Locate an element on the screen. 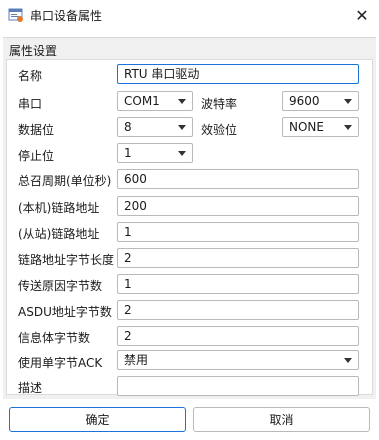 This screenshot has height=440, width=379. parity-label: 效验位 is located at coordinates (219, 130).